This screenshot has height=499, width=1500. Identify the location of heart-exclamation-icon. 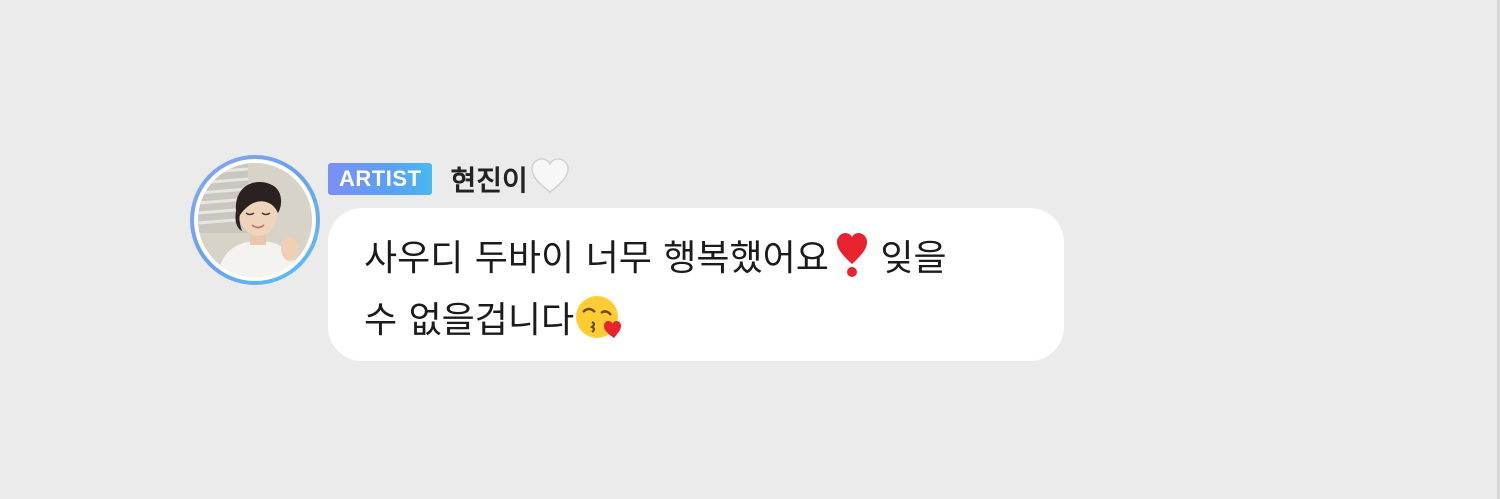
(852, 263).